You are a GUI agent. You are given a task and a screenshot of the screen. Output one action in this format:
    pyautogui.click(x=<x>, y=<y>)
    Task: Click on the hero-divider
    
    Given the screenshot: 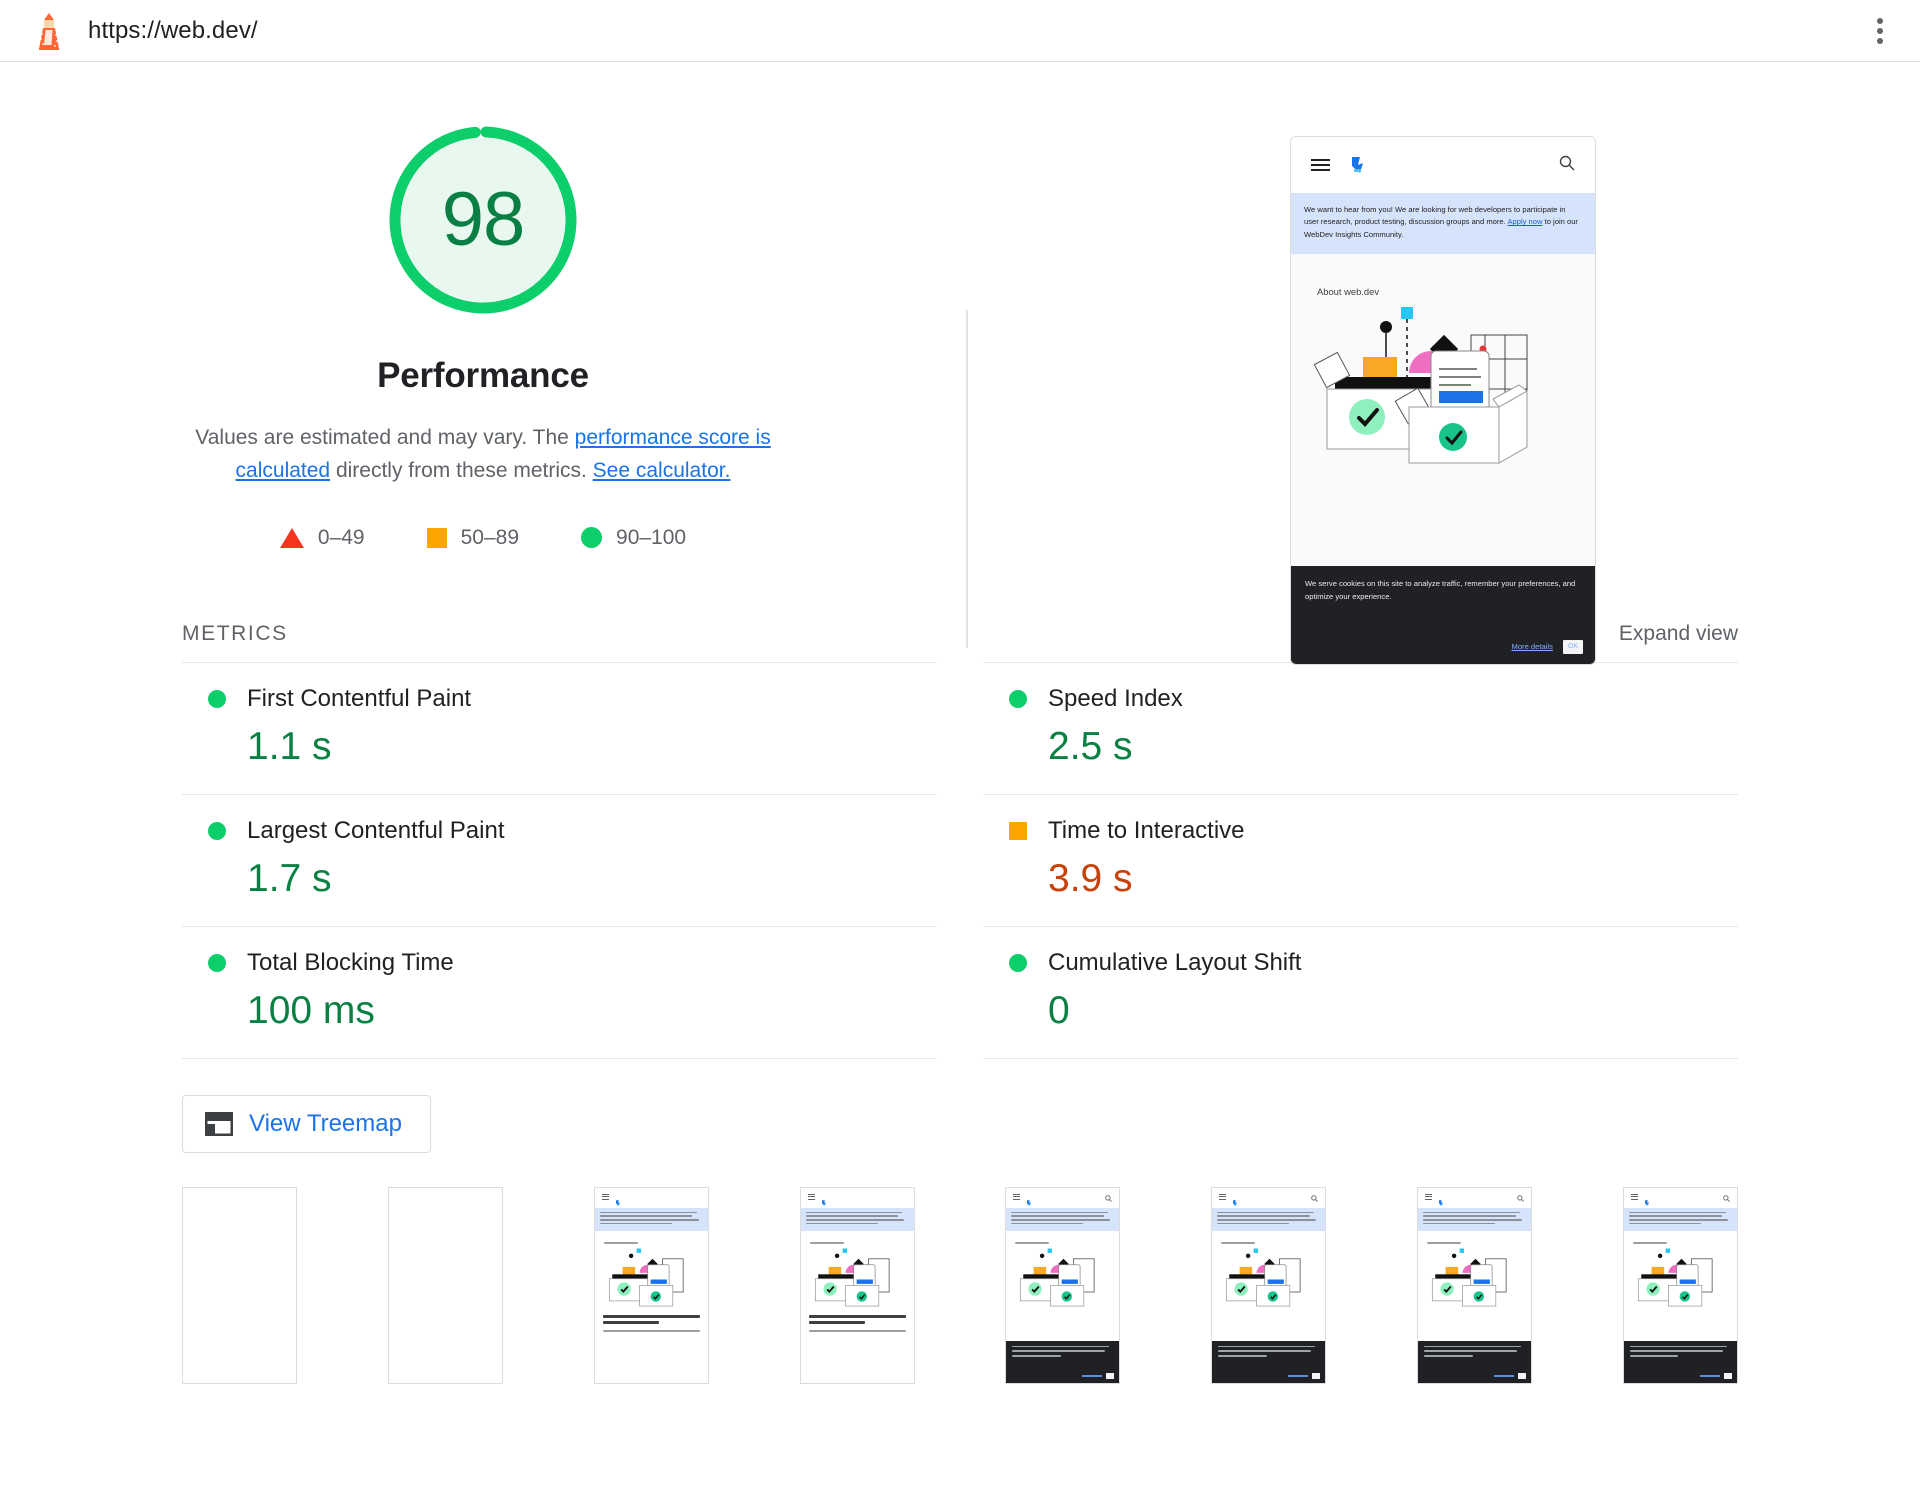 What is the action you would take?
    pyautogui.click(x=967, y=479)
    